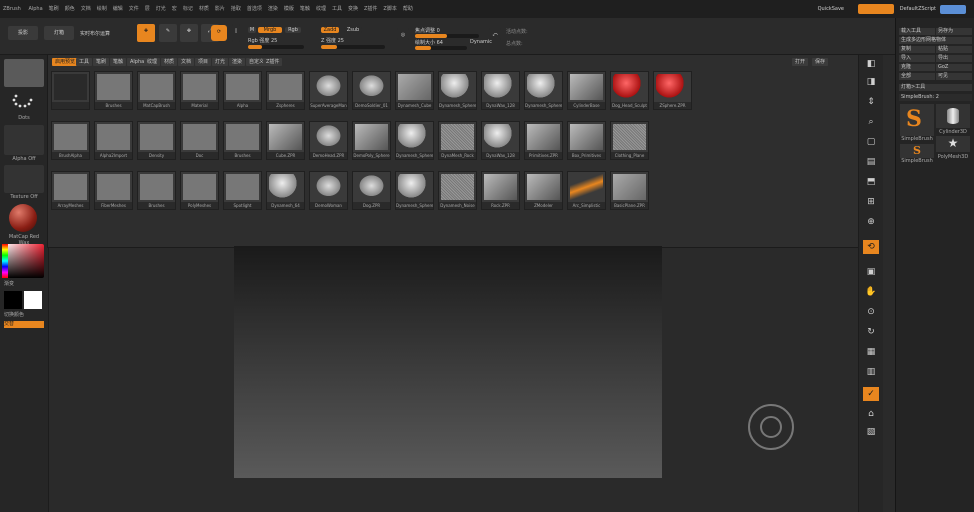  Describe the element at coordinates (285, 190) in the screenshot. I see `tool-thumbnail: Dynamesh_64` at that location.